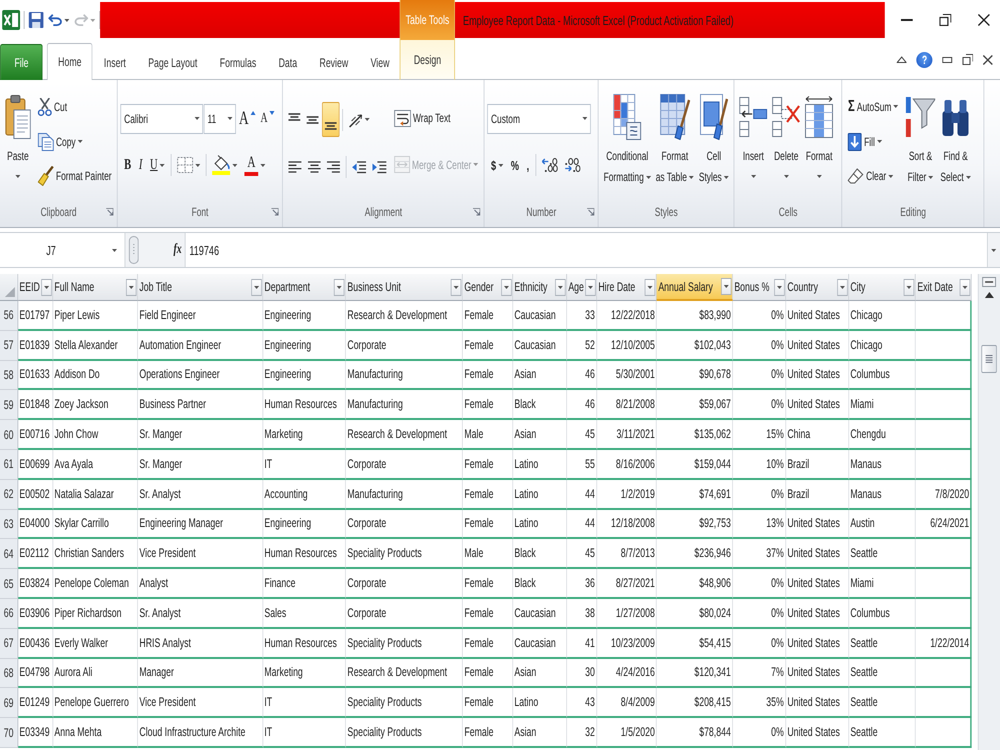 The width and height of the screenshot is (1000, 750). What do you see at coordinates (901, 59) in the screenshot?
I see `collapse-caret-icon` at bounding box center [901, 59].